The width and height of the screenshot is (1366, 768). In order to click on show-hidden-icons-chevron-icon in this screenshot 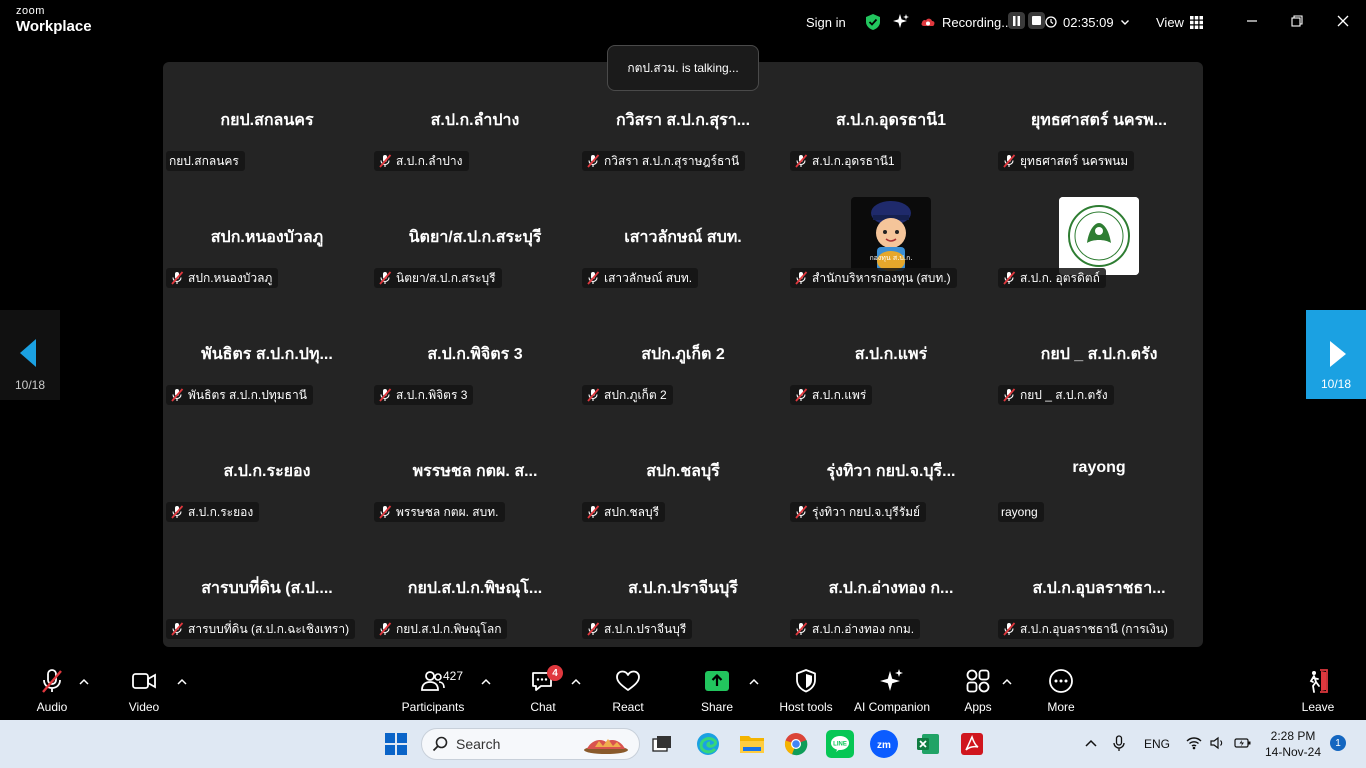, I will do `click(1091, 743)`.